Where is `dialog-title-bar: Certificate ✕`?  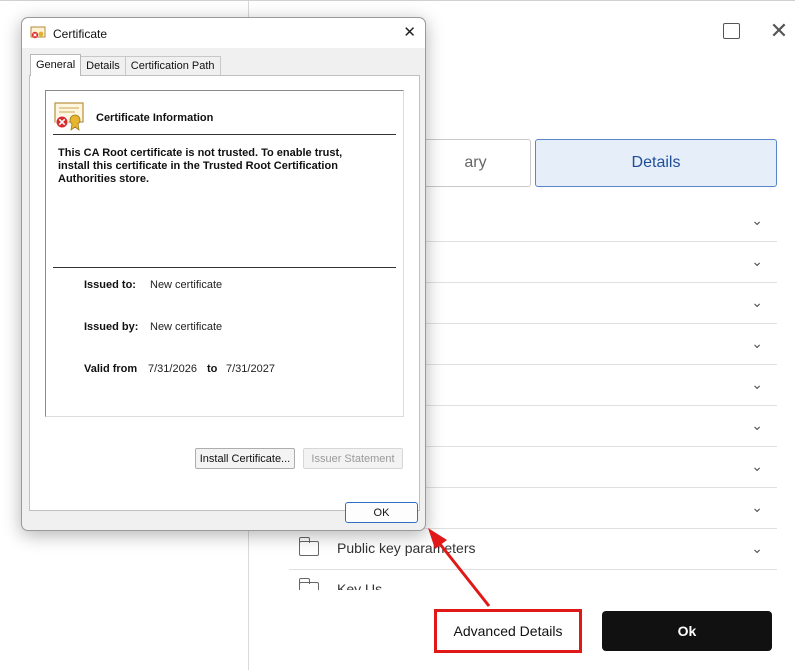 dialog-title-bar: Certificate ✕ is located at coordinates (223, 33).